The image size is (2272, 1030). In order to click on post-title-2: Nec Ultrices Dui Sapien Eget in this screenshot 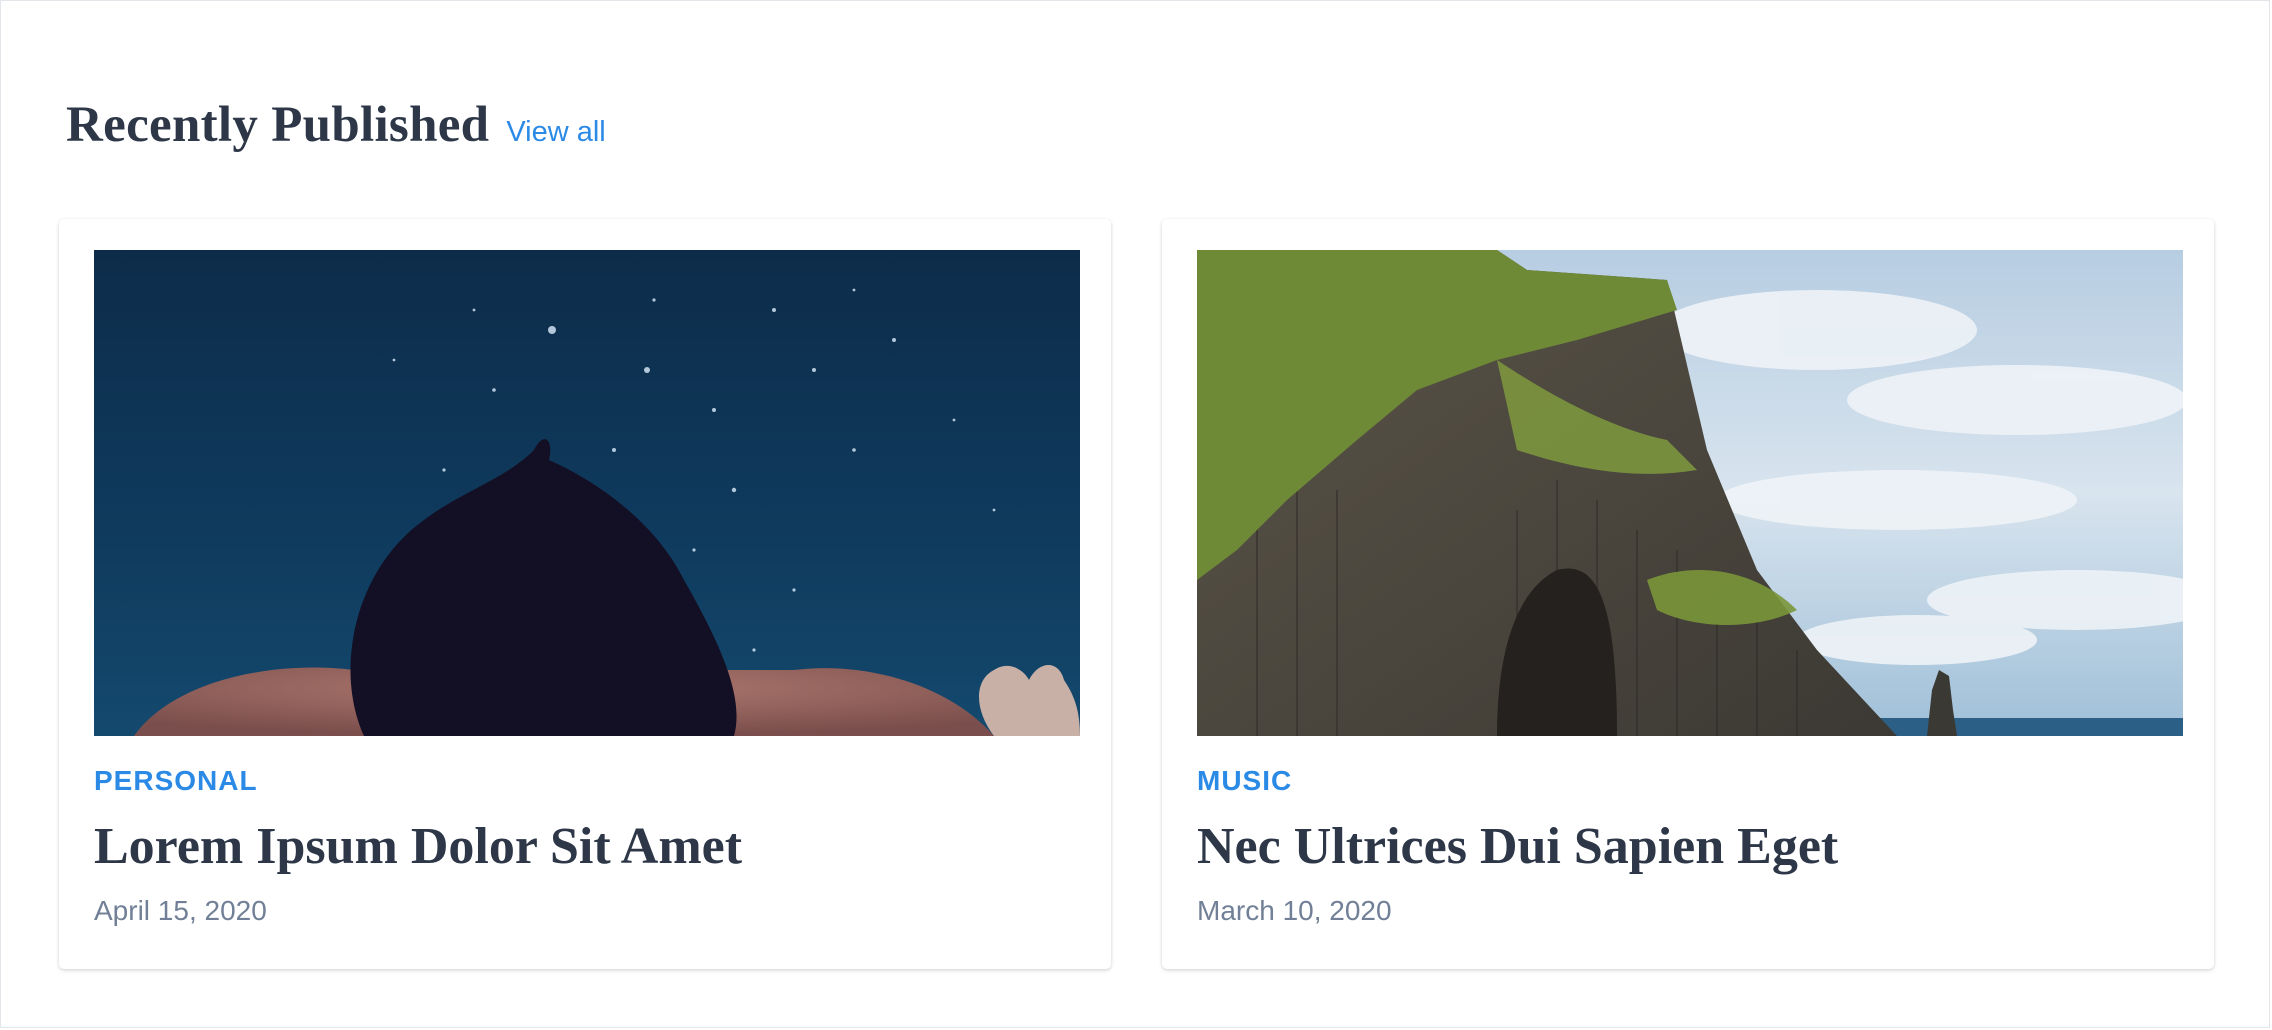, I will do `click(1517, 846)`.